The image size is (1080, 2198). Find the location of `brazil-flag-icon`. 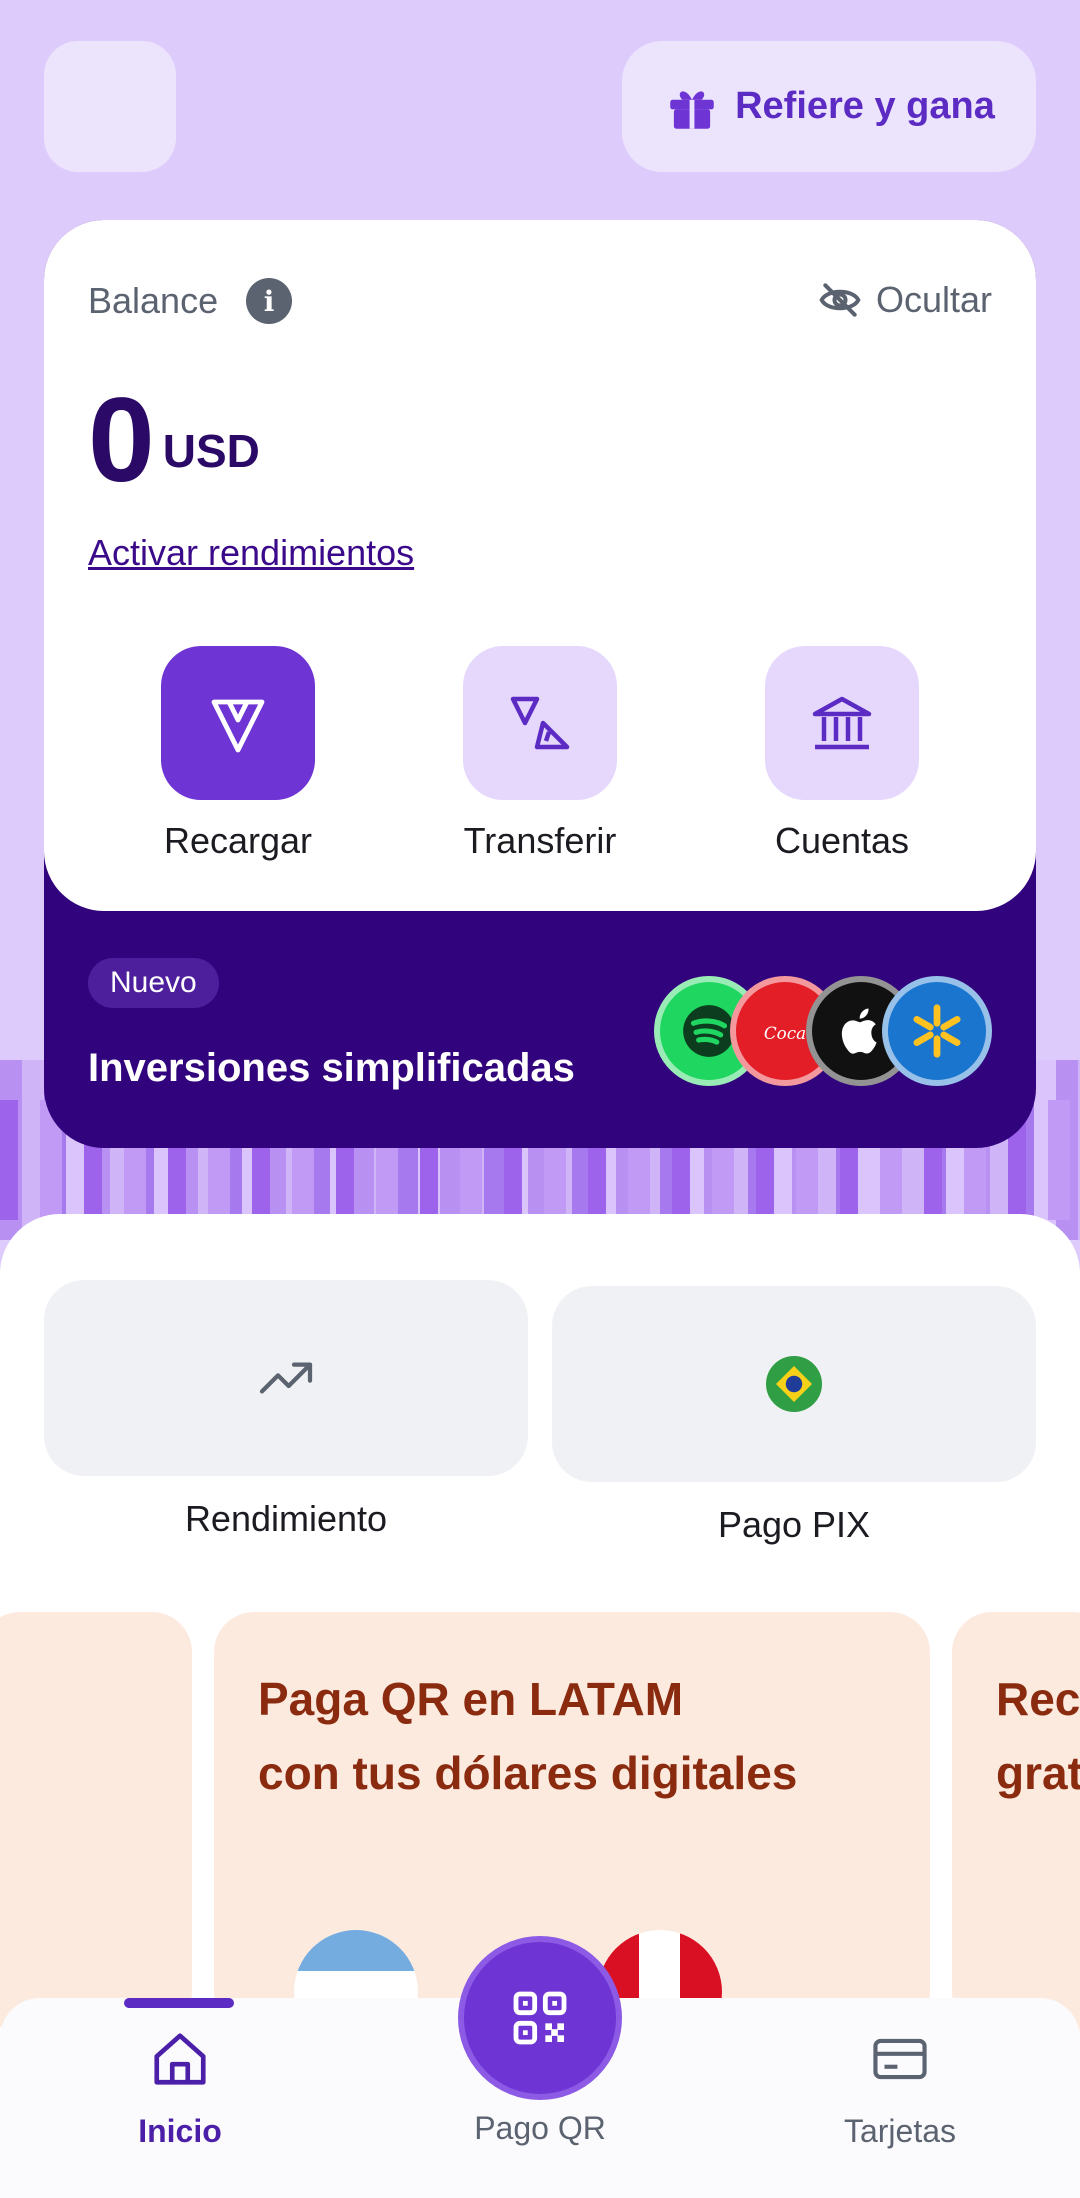

brazil-flag-icon is located at coordinates (794, 1384).